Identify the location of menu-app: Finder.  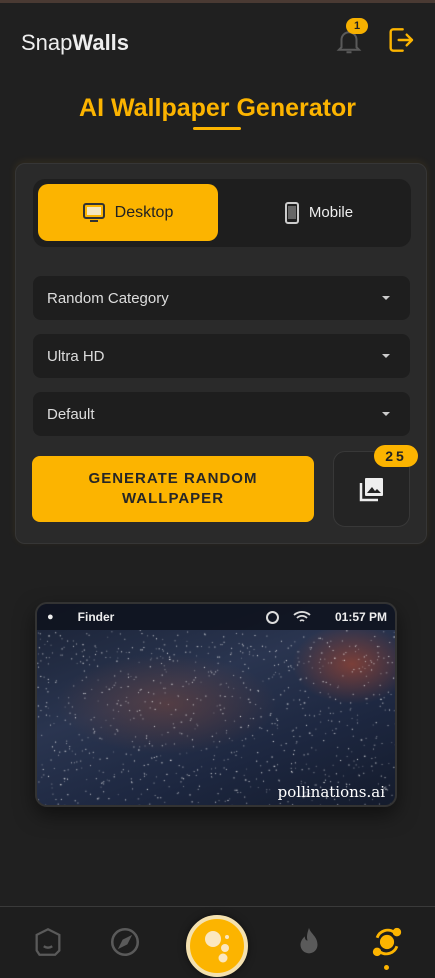
(96, 617).